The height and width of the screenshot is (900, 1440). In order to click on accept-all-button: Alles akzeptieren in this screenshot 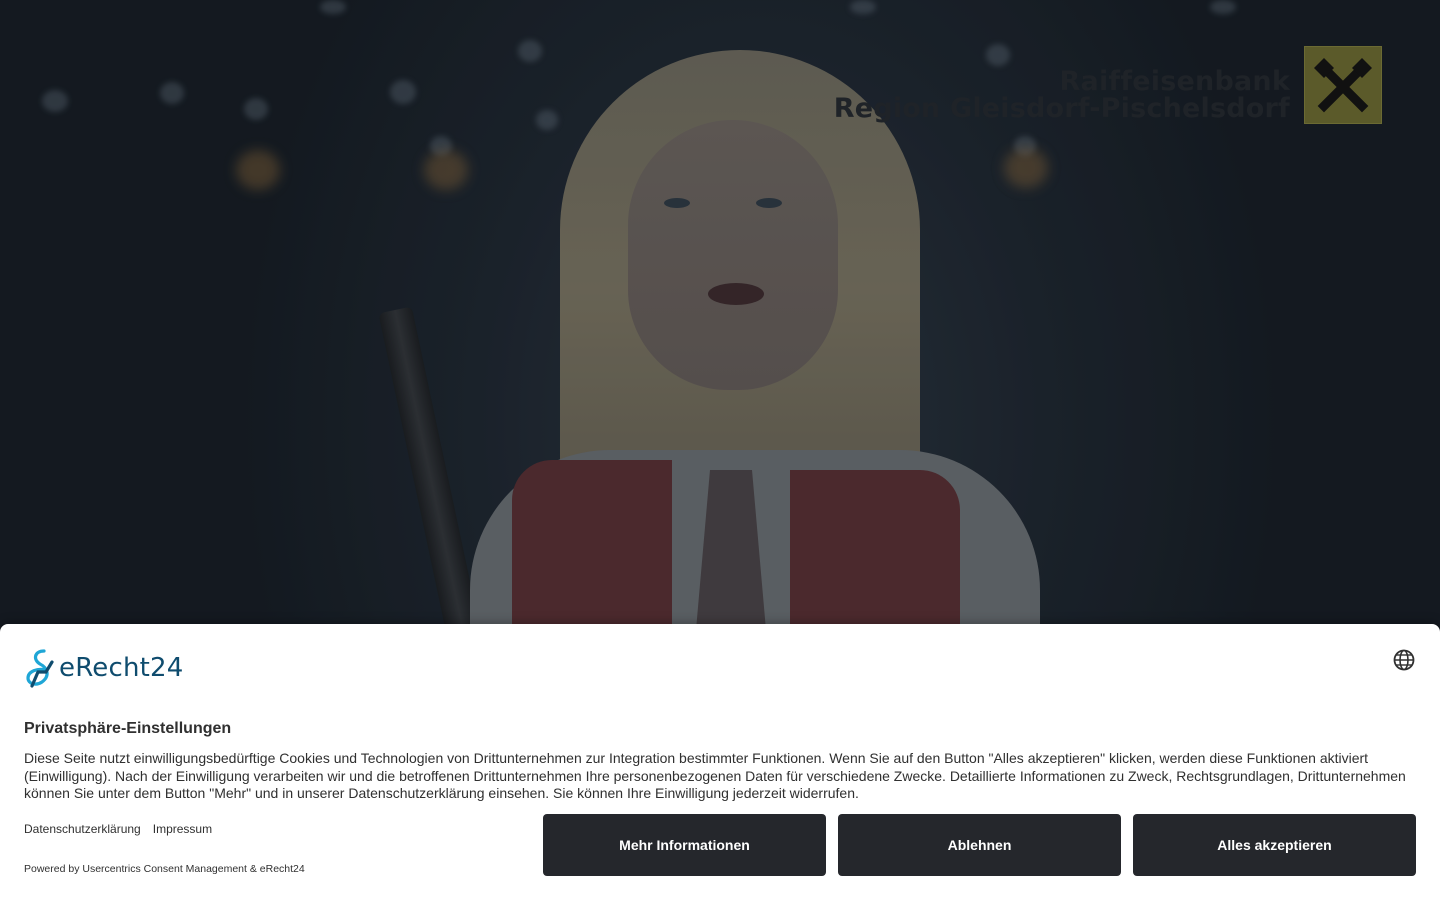, I will do `click(1274, 845)`.